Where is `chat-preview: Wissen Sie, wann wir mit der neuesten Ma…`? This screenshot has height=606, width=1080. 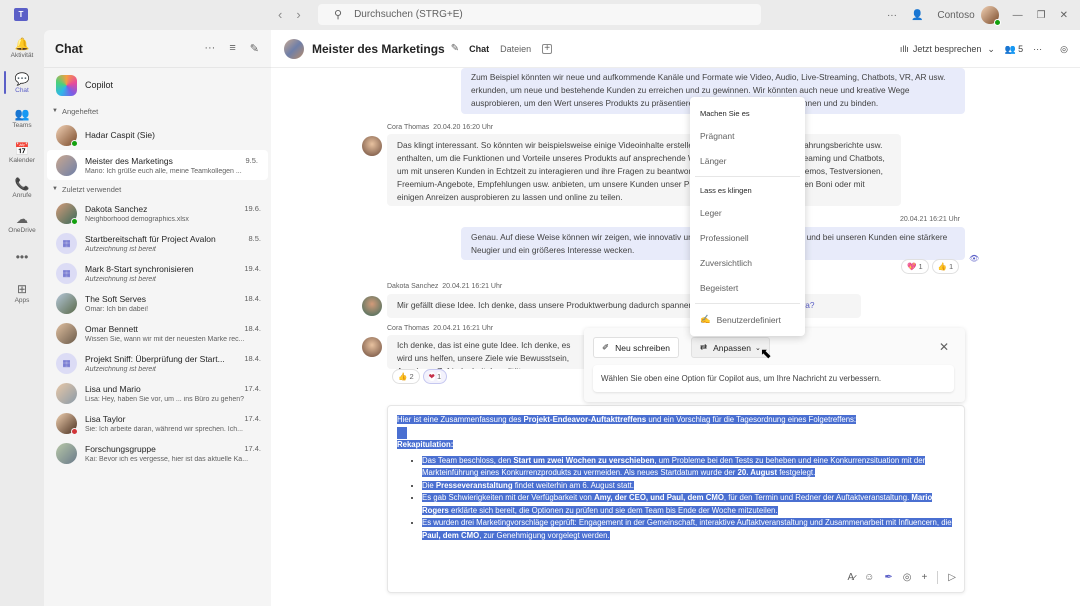 chat-preview: Wissen Sie, wann wir mit der neuesten Ma… is located at coordinates (165, 339).